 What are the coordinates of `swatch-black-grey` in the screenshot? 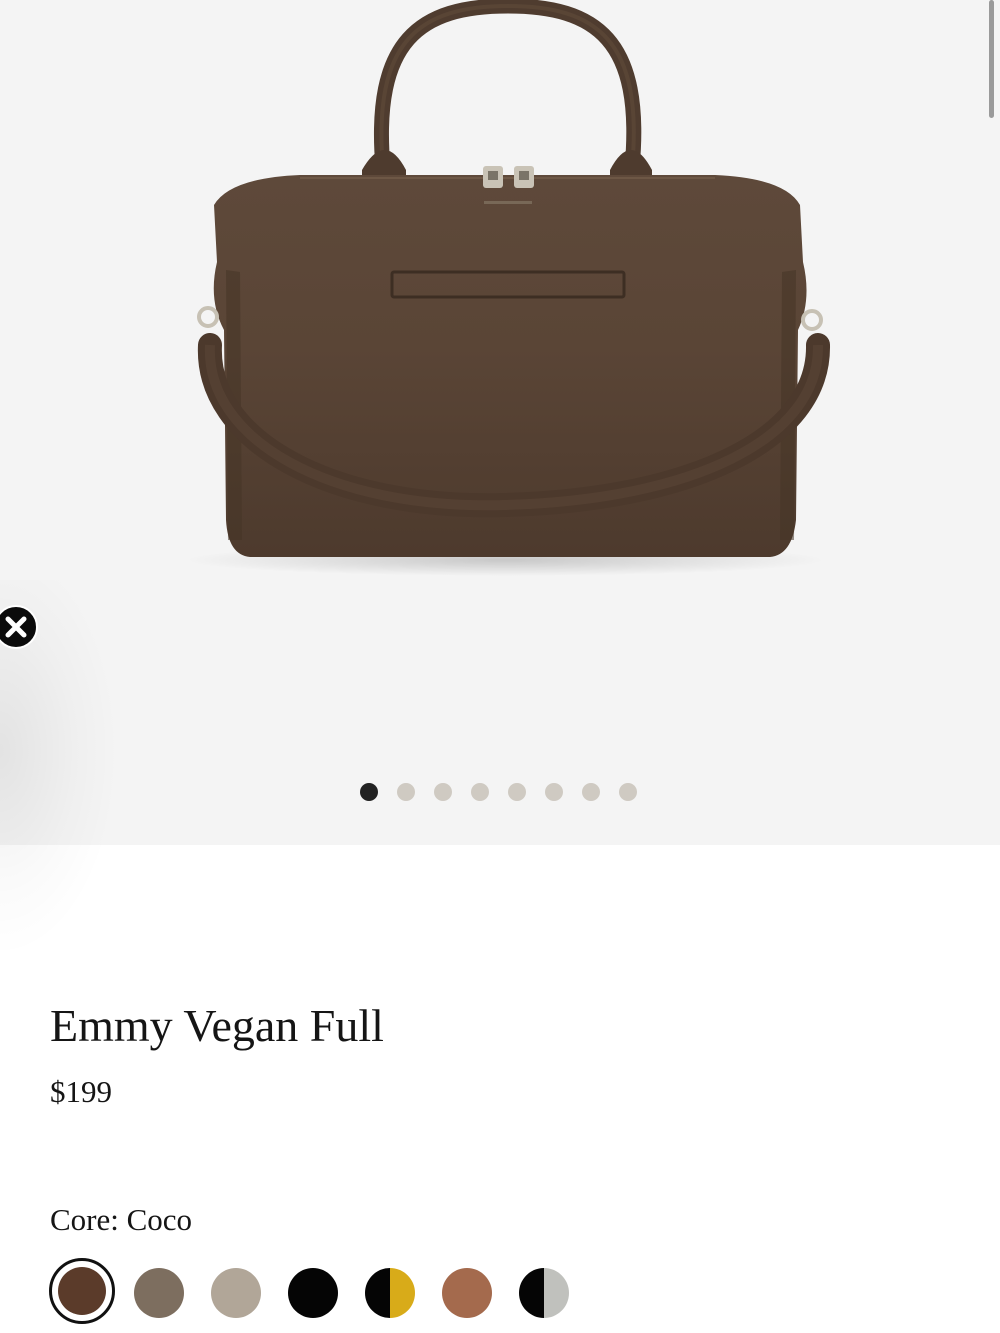 It's located at (544, 1293).